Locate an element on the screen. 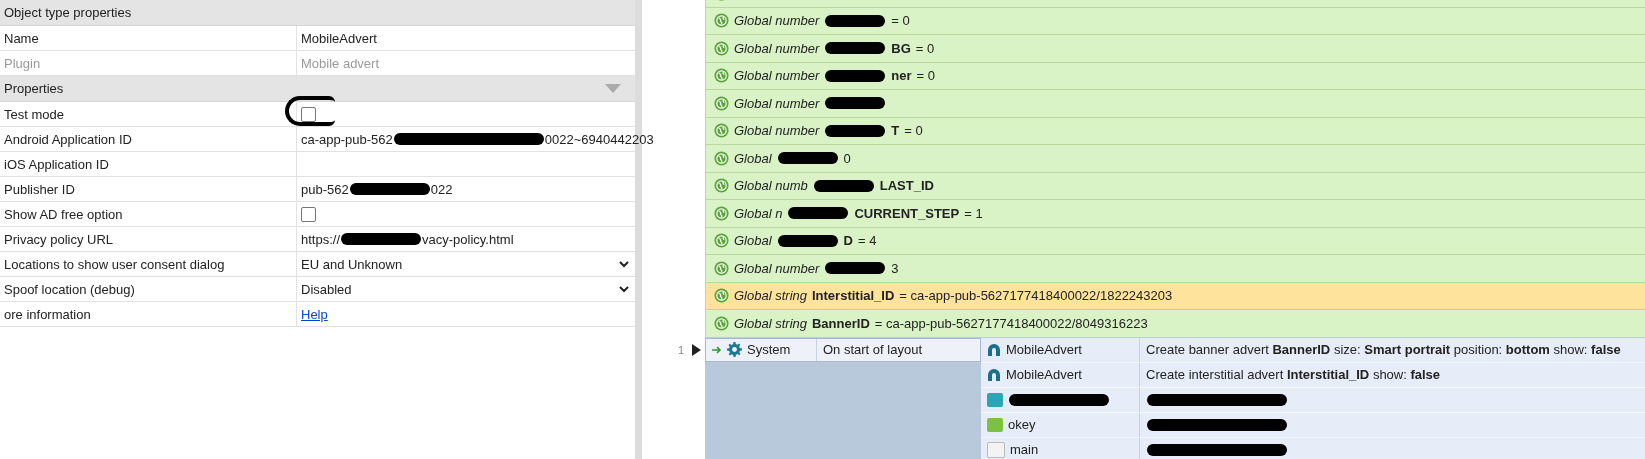 This screenshot has width=1645, height=459. dropdown: Disabled is located at coordinates (465, 289).